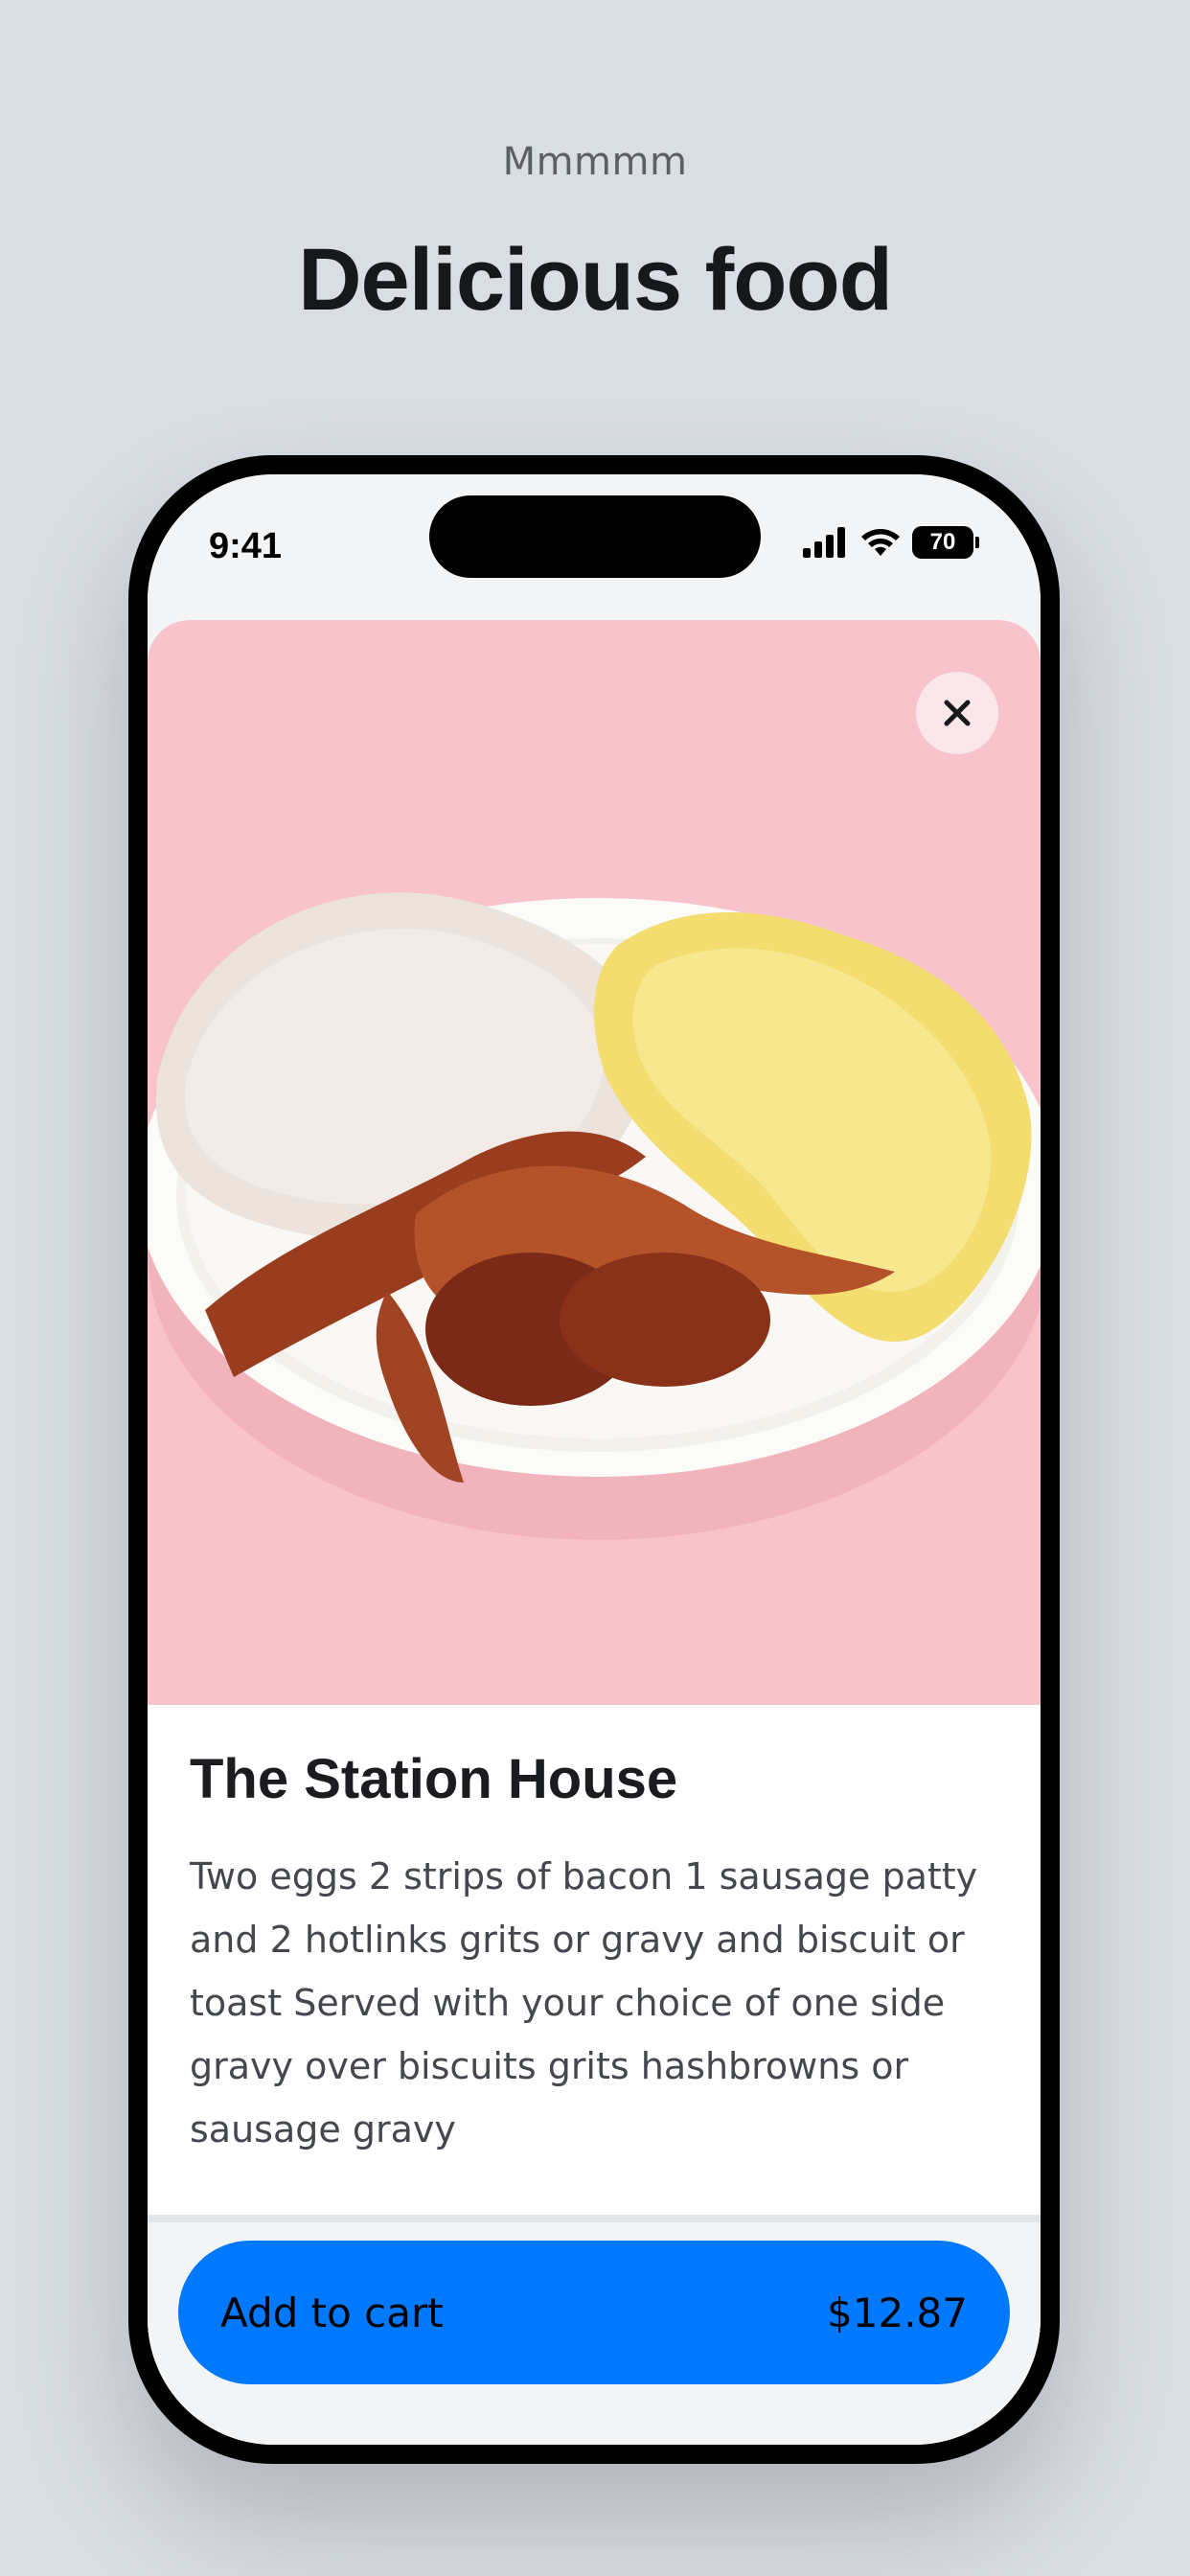  I want to click on add-to-cart-button: Add to cart $12.87, so click(594, 2312).